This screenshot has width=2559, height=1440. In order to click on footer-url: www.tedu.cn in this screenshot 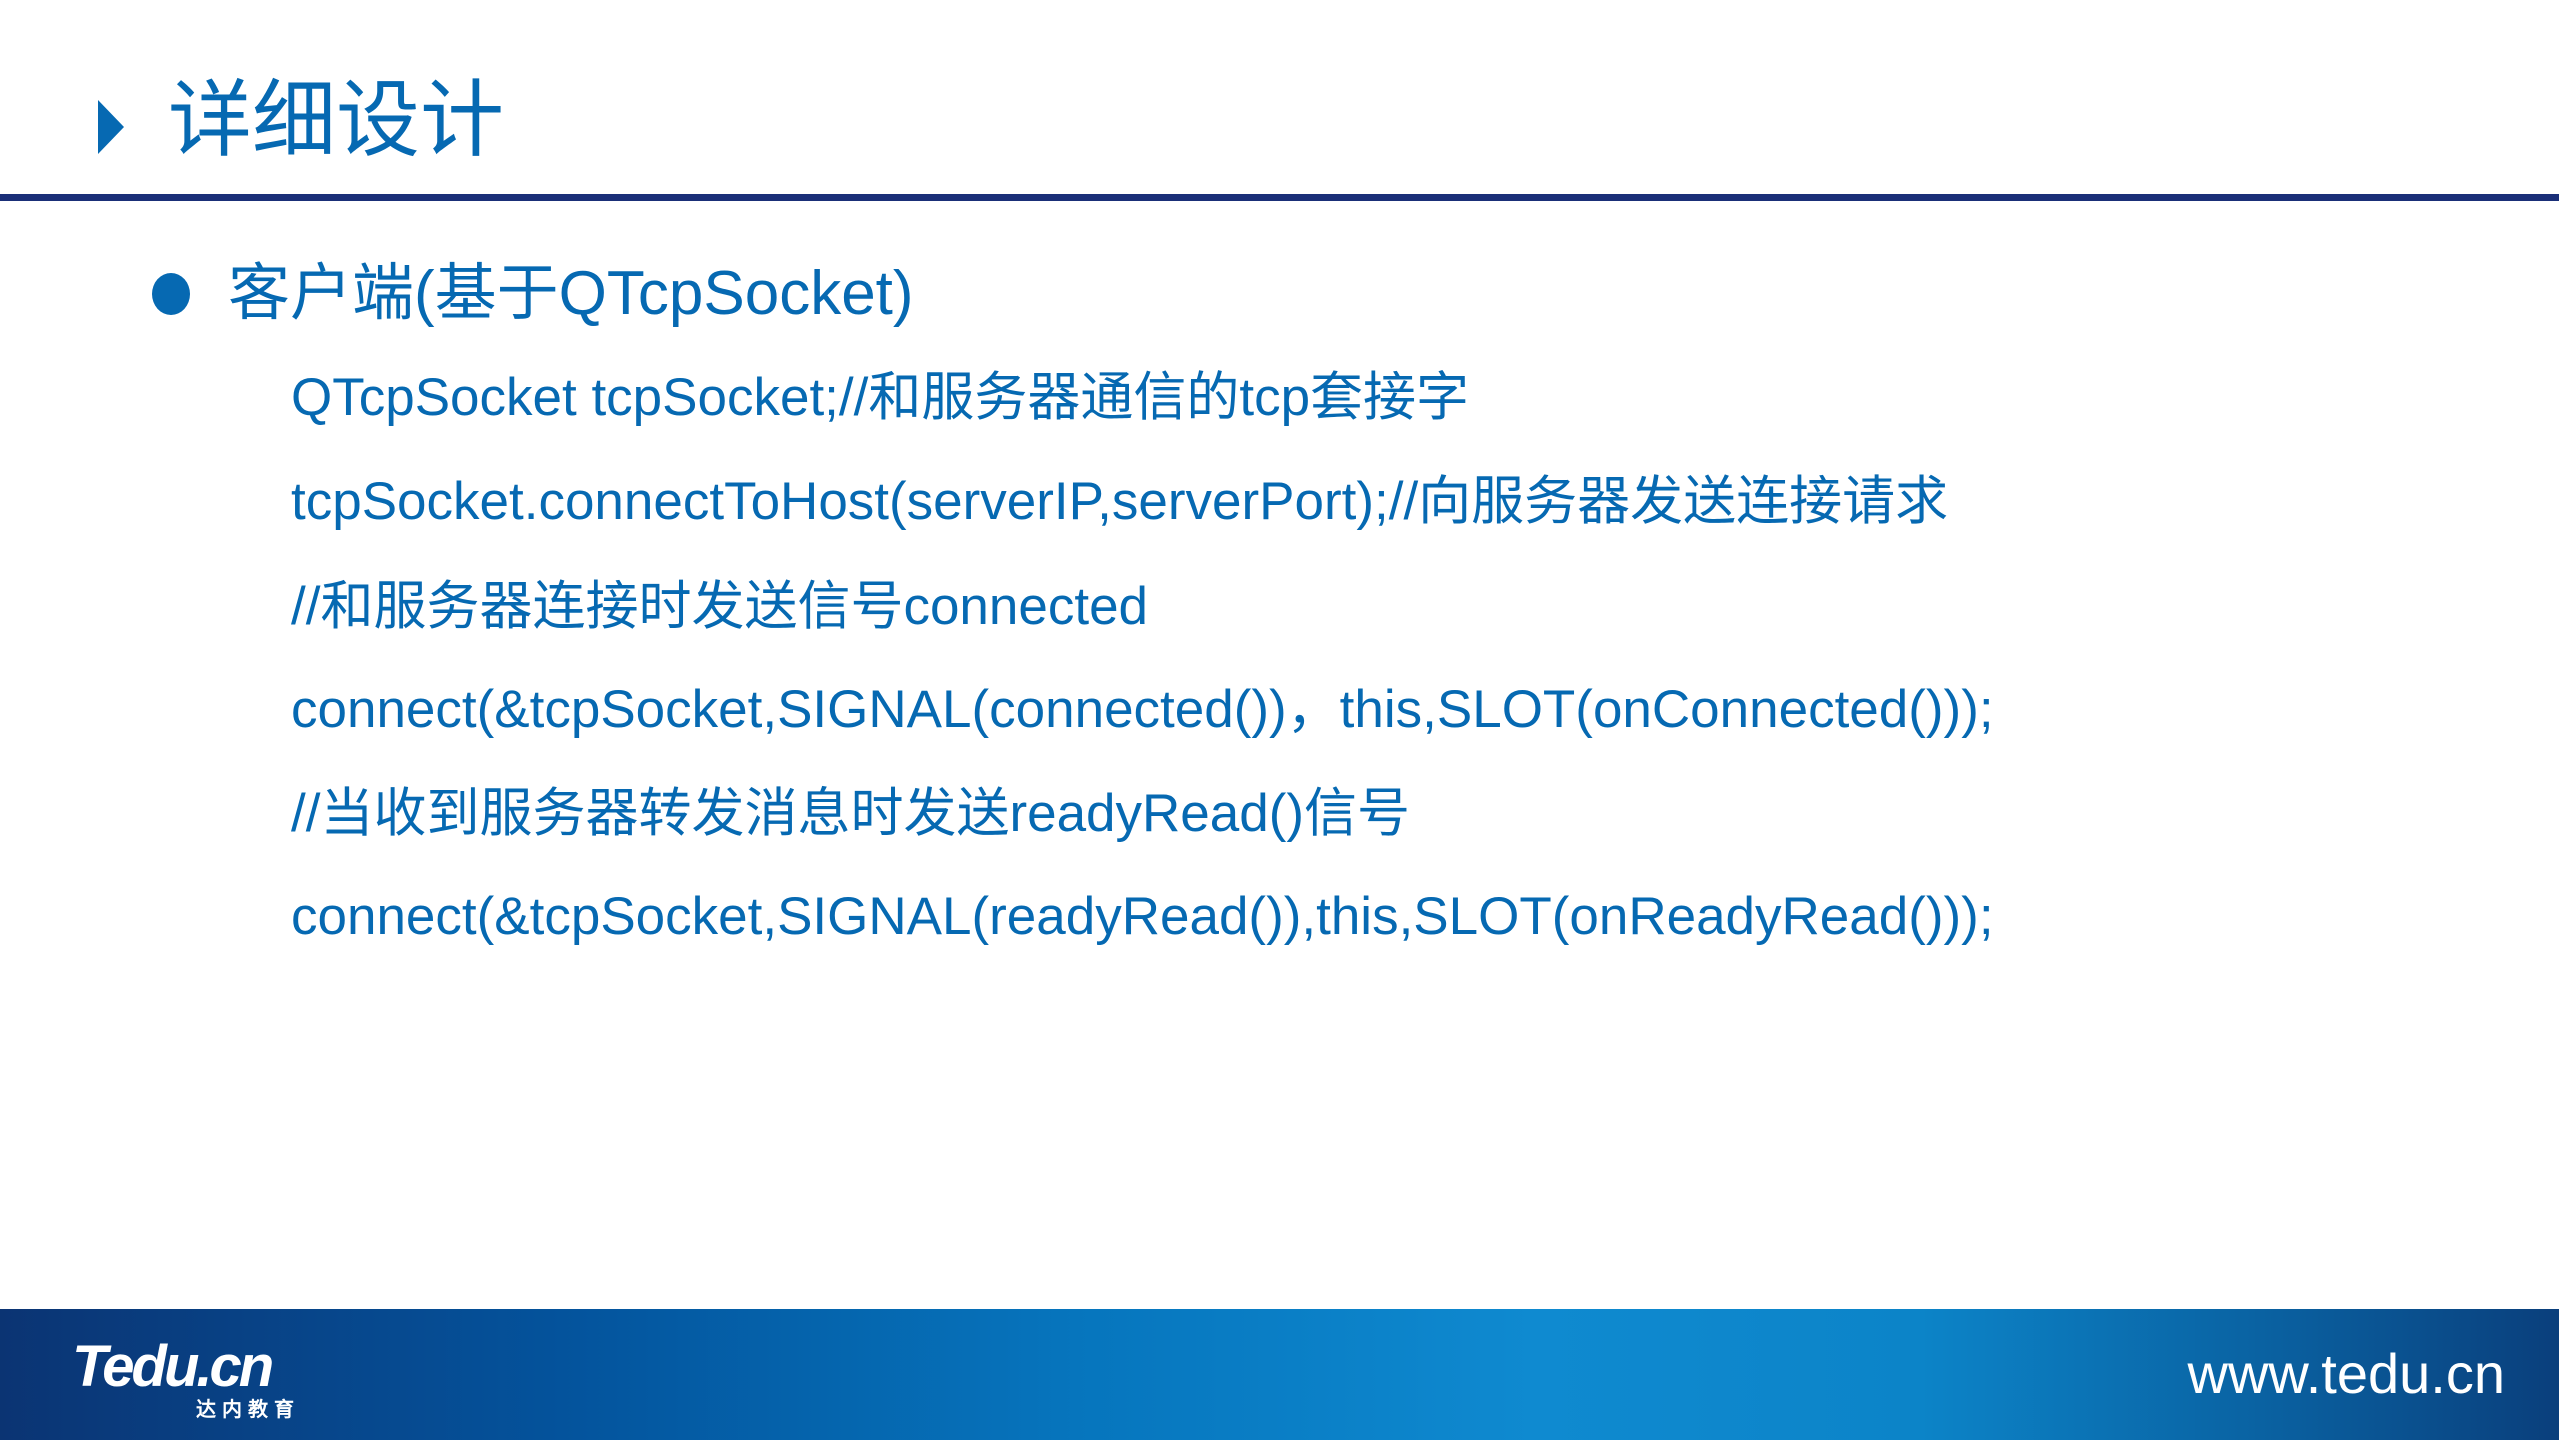, I will do `click(2346, 1373)`.